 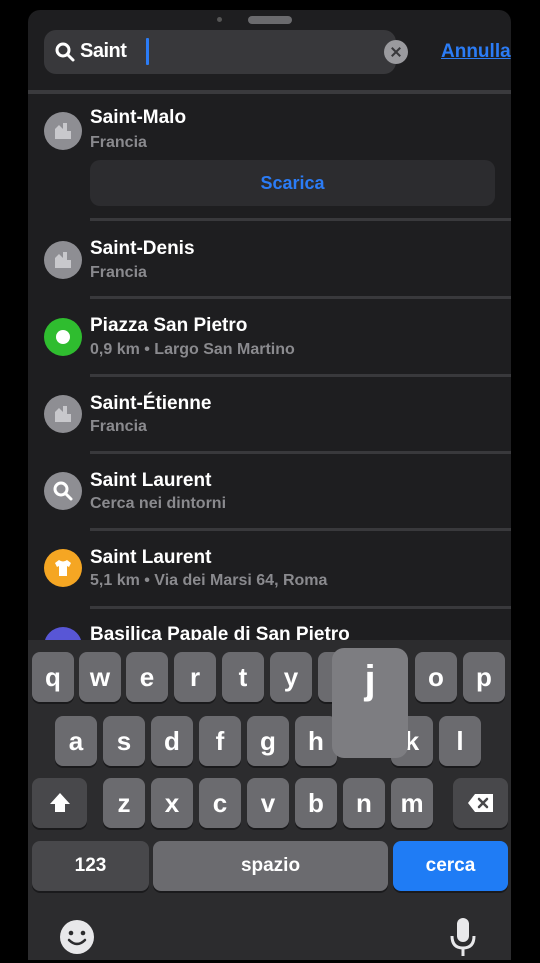 What do you see at coordinates (316, 741) in the screenshot?
I see `key-h: h` at bounding box center [316, 741].